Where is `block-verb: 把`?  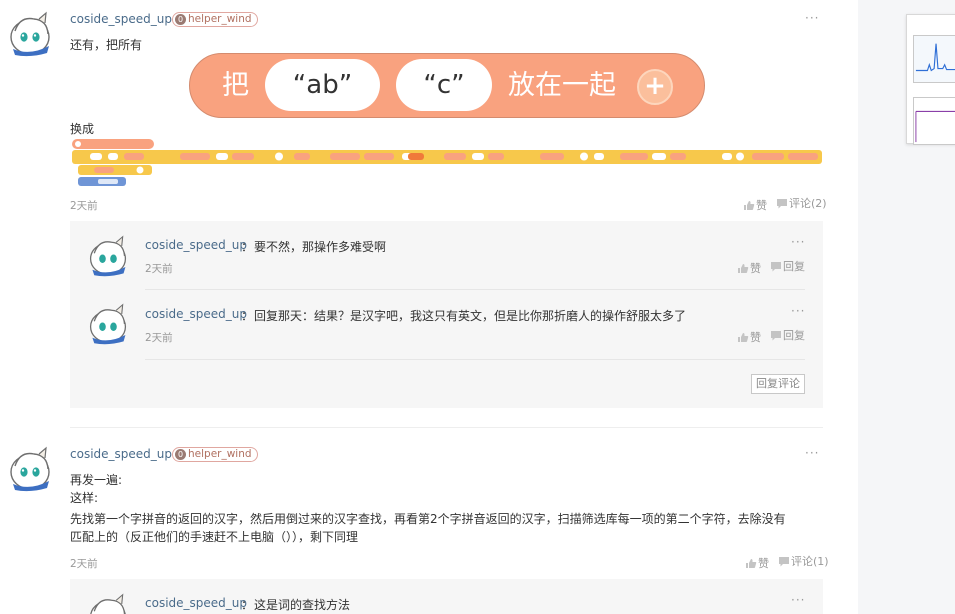
block-verb: 把 is located at coordinates (235, 85).